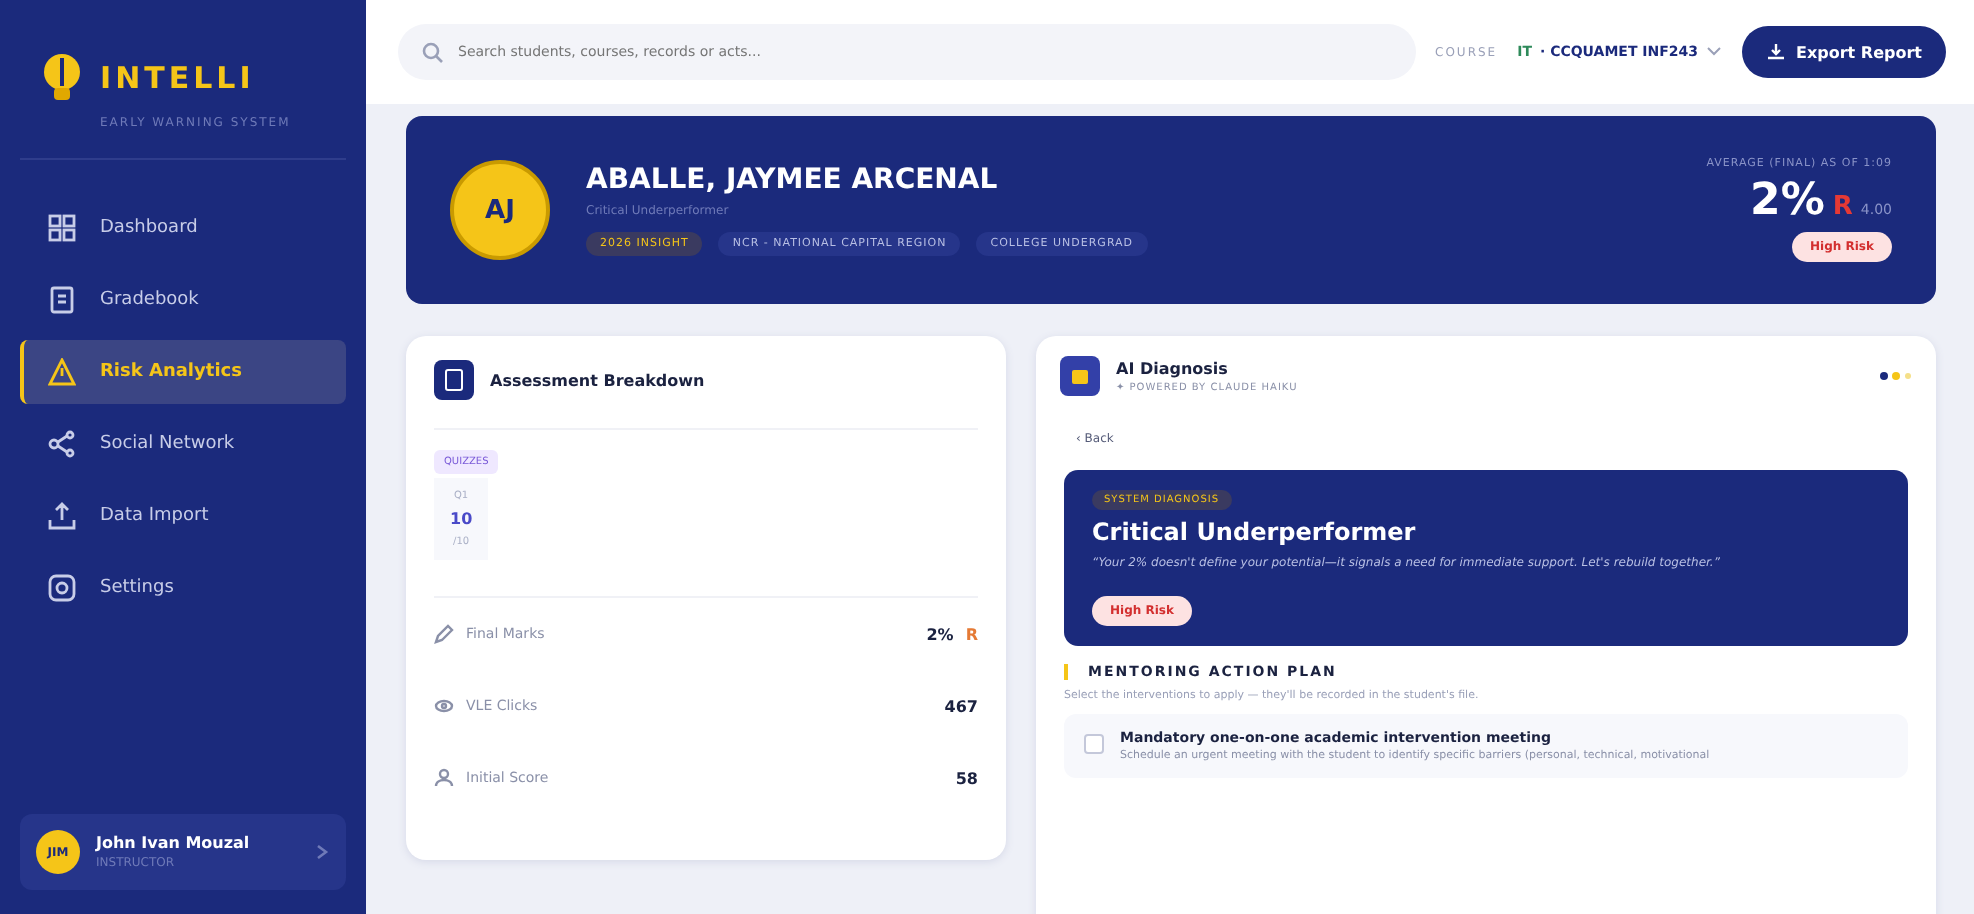 This screenshot has height=914, width=1974. What do you see at coordinates (62, 444) in the screenshot?
I see `share-icon` at bounding box center [62, 444].